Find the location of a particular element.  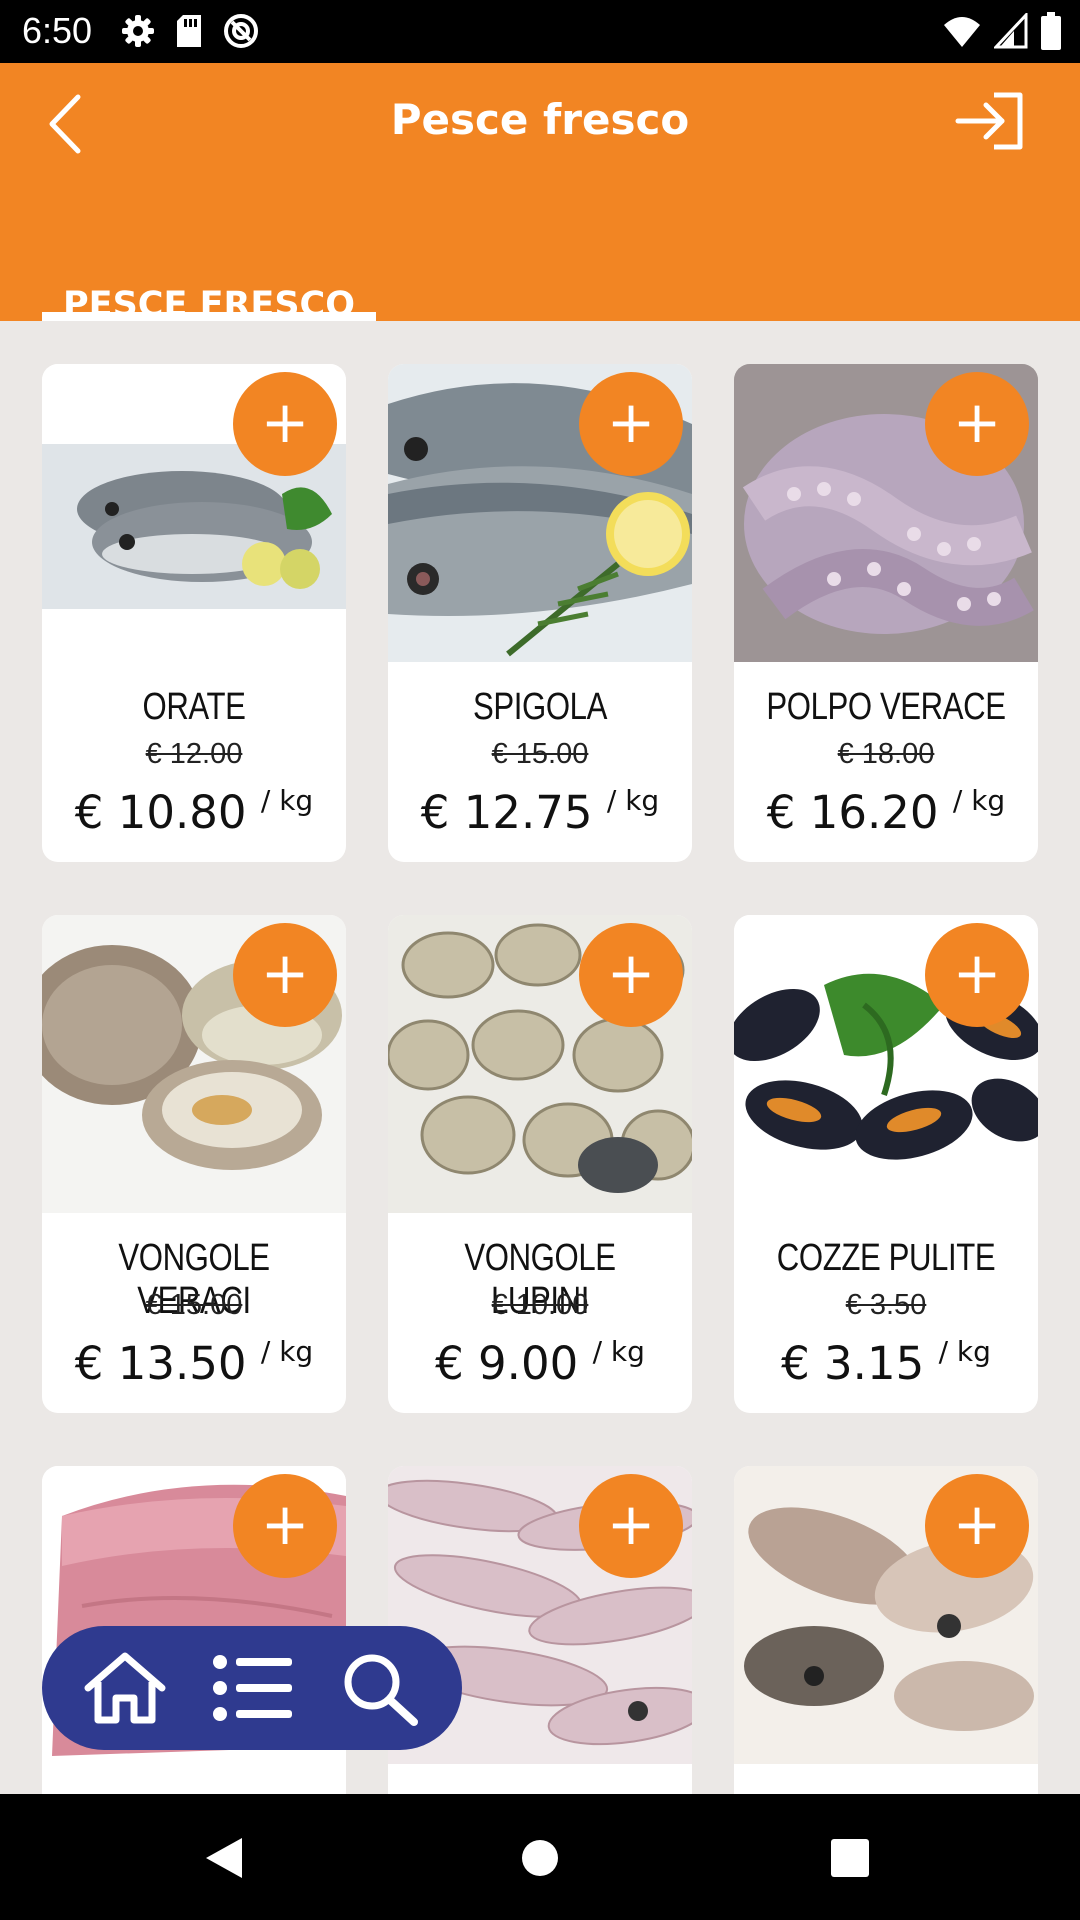

product-card: + SPIGOLA € 15.00 € 12.75 / kg is located at coordinates (540, 613).